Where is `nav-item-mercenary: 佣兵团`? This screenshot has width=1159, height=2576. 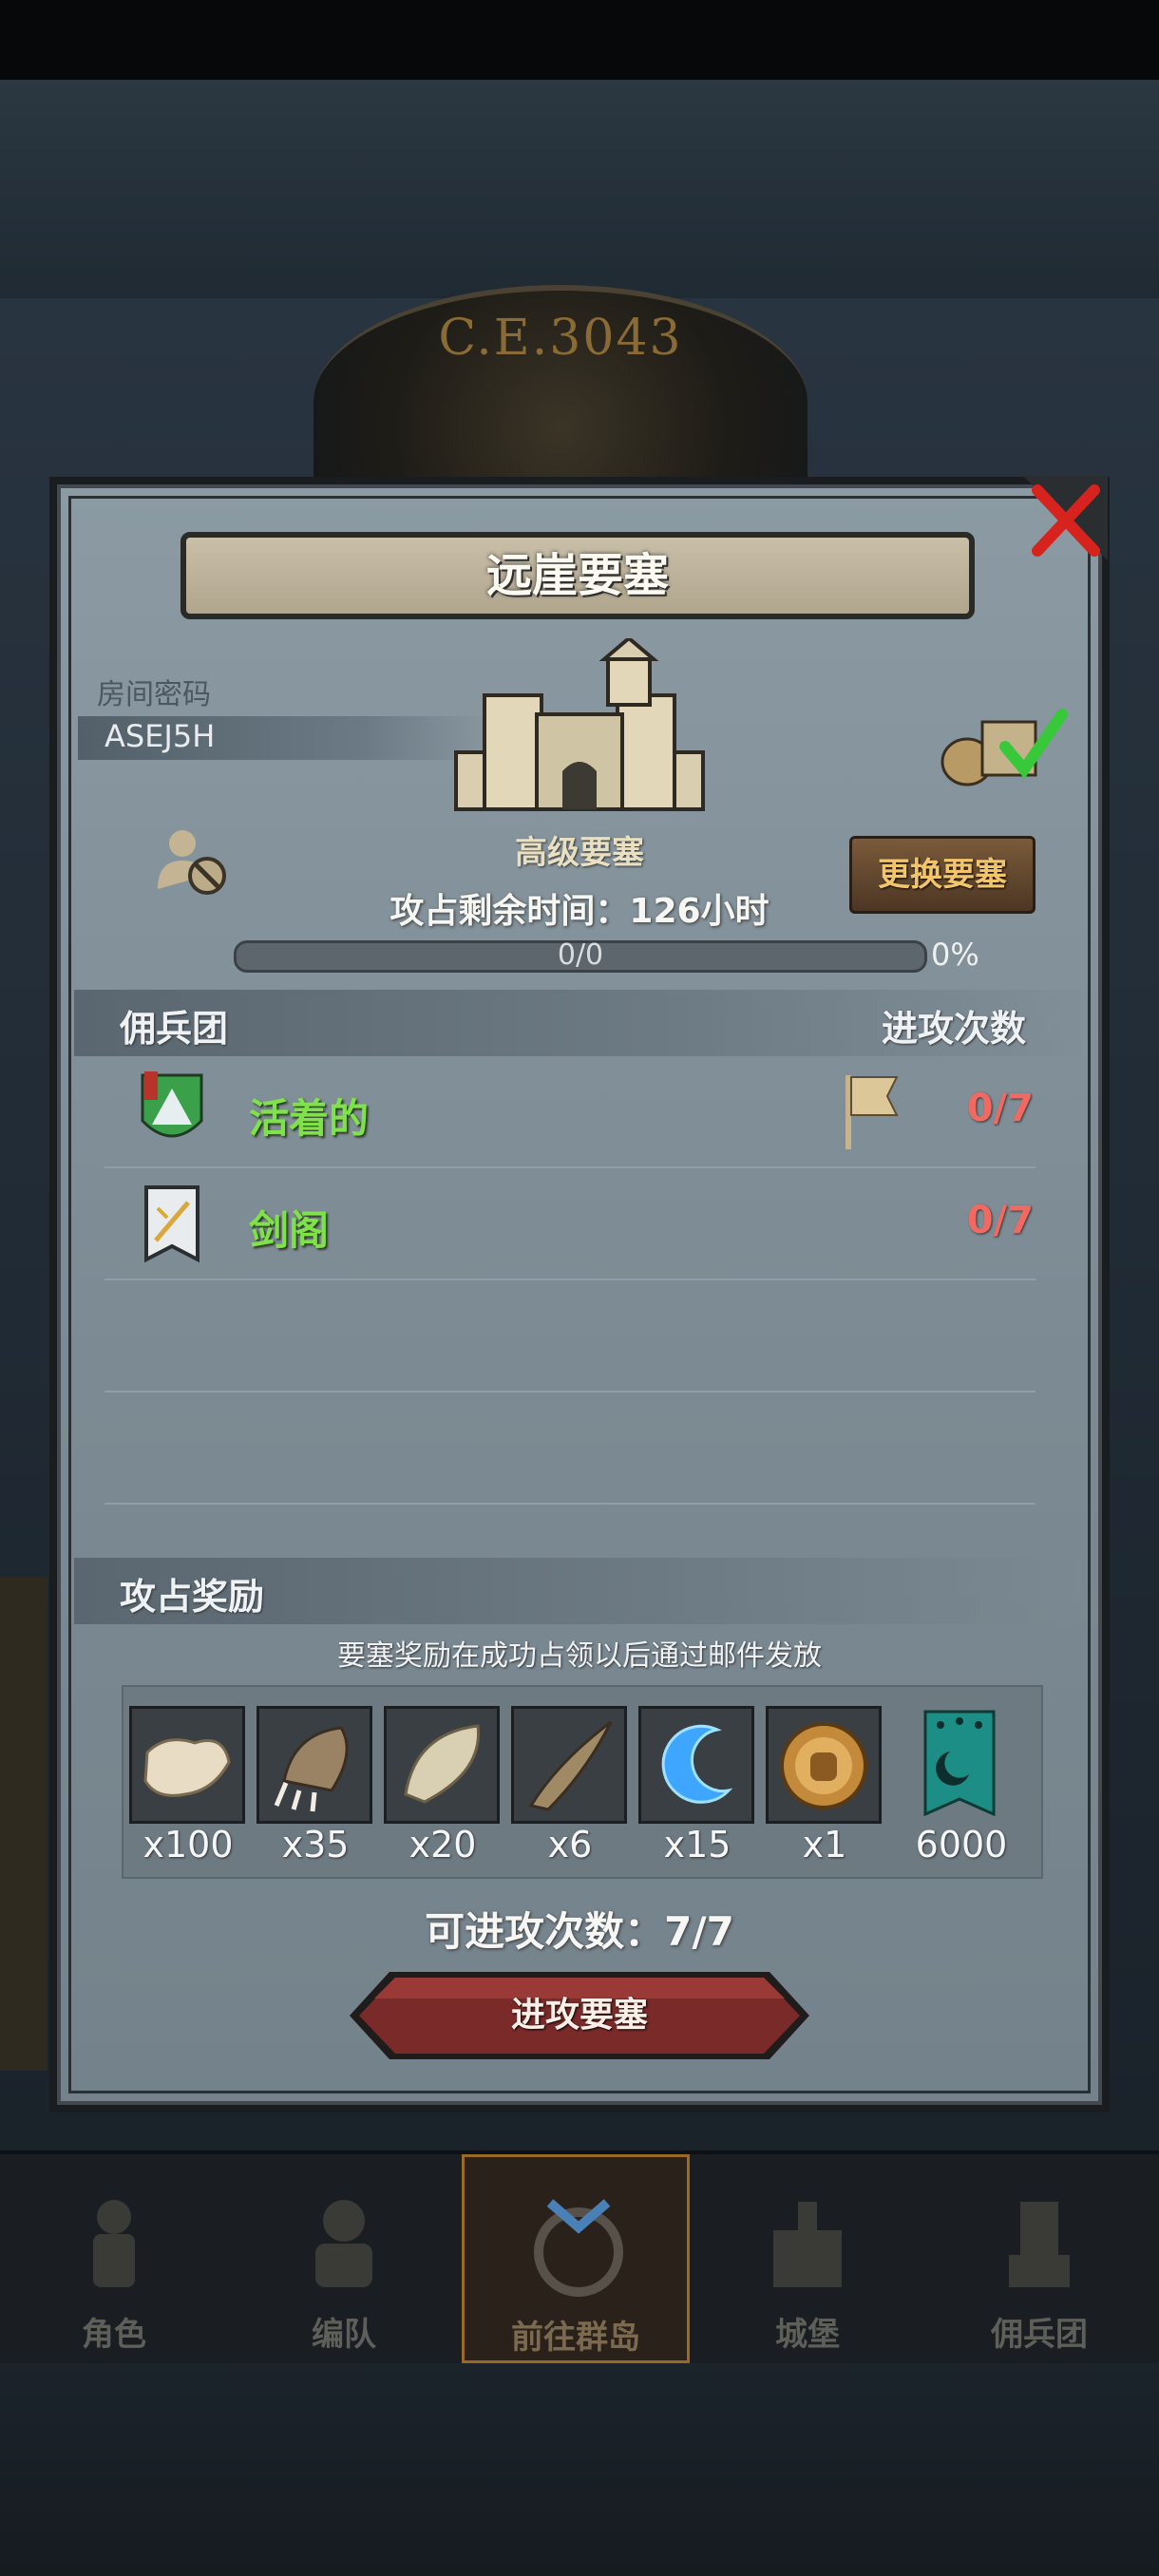
nav-item-mercenary: 佣兵团 is located at coordinates (1039, 2258).